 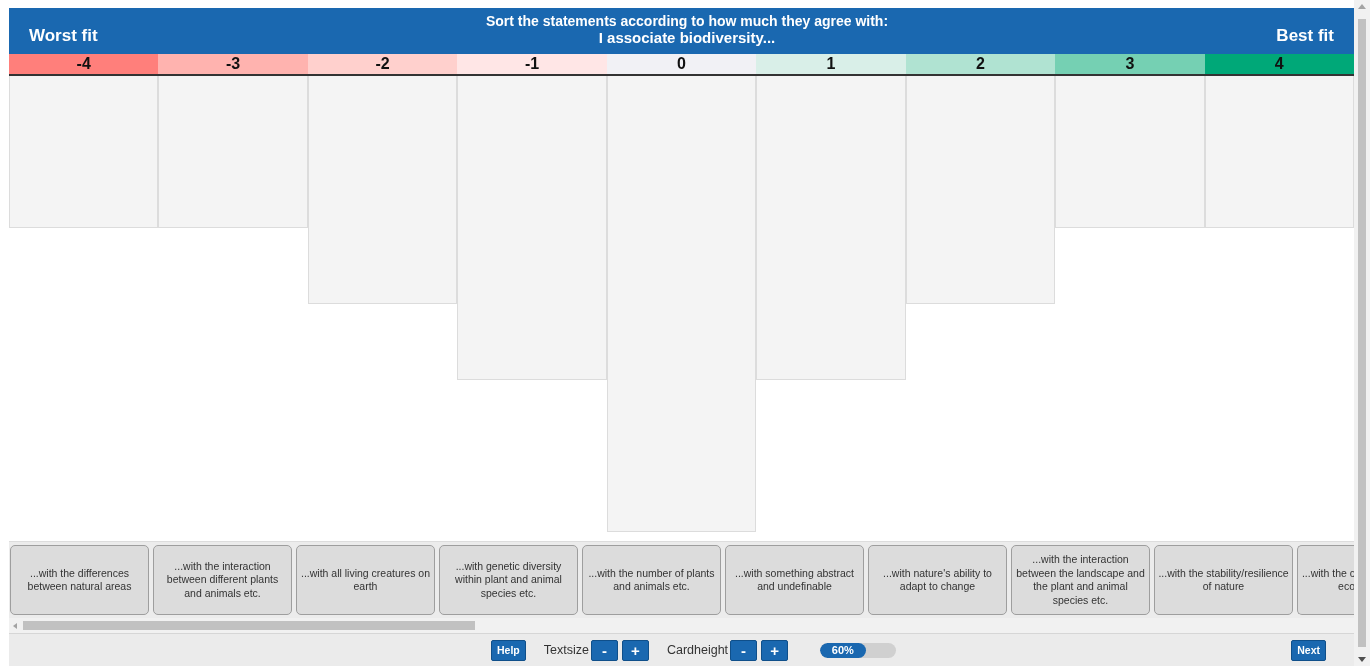 What do you see at coordinates (365, 580) in the screenshot?
I see `statement-card: ...with all living creatures on earth` at bounding box center [365, 580].